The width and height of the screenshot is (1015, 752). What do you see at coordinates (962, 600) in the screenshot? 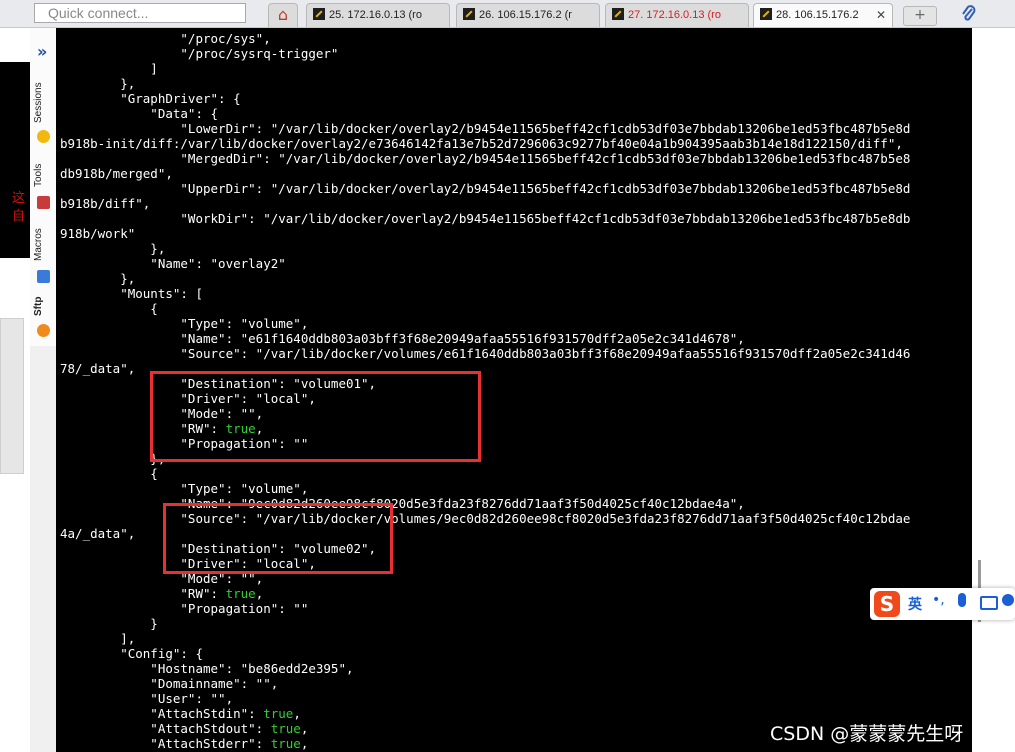
I see `microphone-icon` at bounding box center [962, 600].